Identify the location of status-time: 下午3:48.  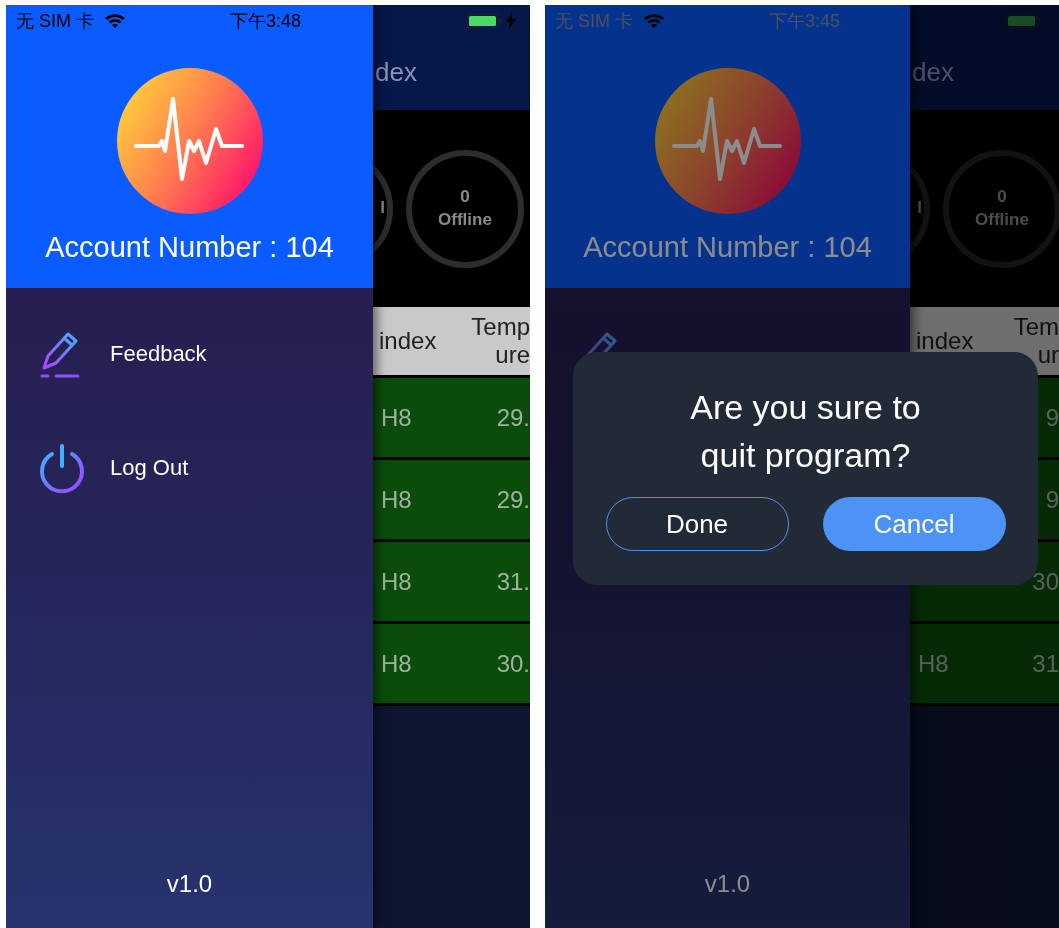
(266, 21).